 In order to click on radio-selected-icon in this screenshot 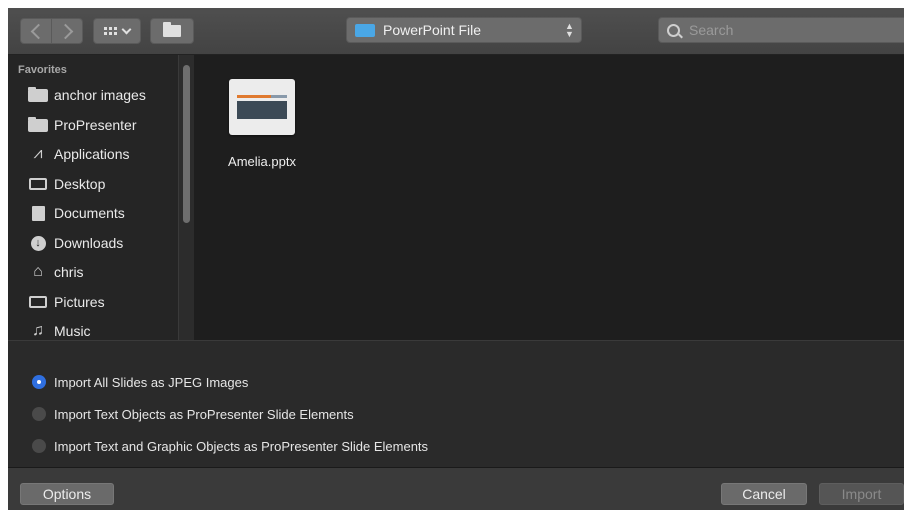, I will do `click(39, 382)`.